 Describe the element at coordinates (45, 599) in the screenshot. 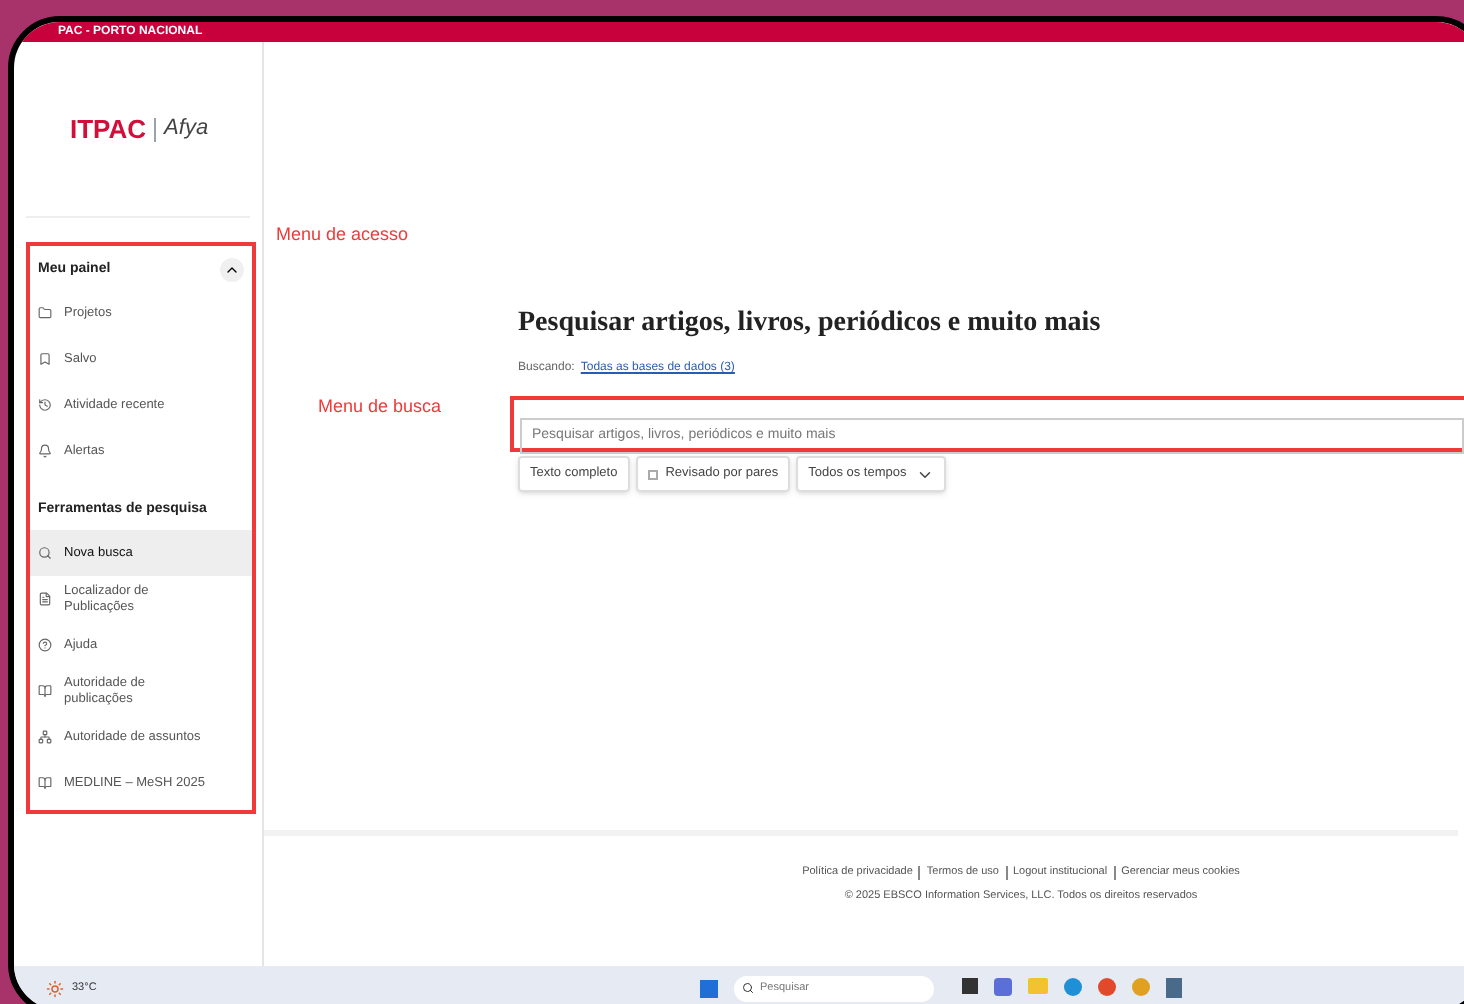

I see `document-icon` at that location.